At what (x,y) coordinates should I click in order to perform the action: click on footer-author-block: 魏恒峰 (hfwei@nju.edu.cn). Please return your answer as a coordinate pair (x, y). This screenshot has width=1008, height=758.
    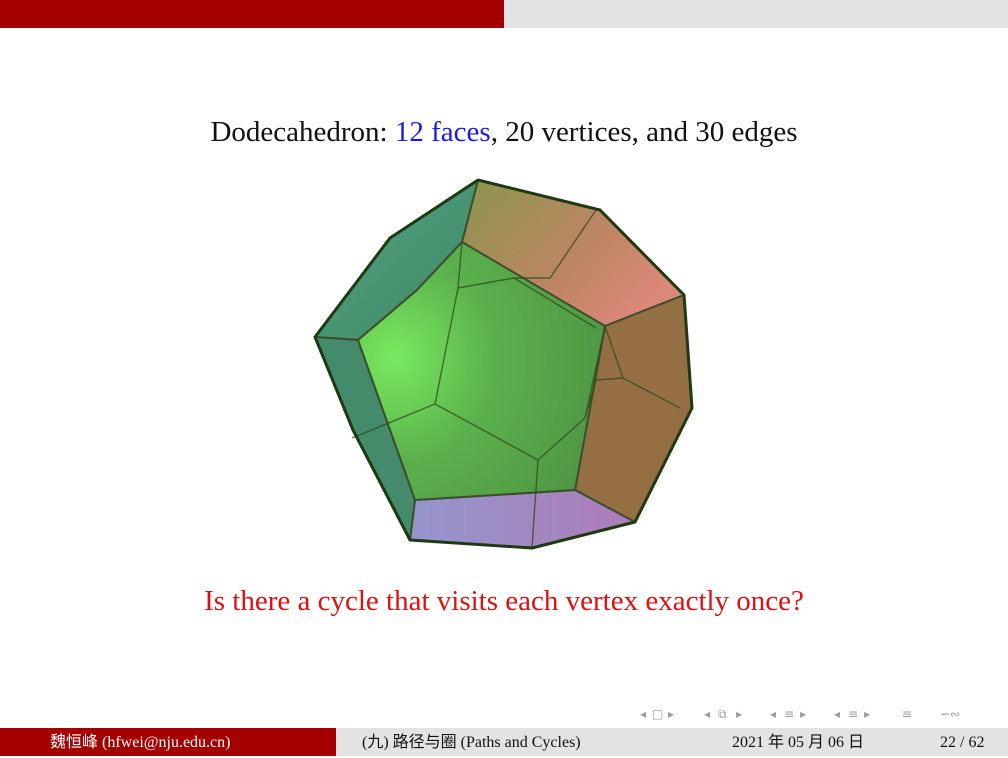
    Looking at the image, I should click on (168, 742).